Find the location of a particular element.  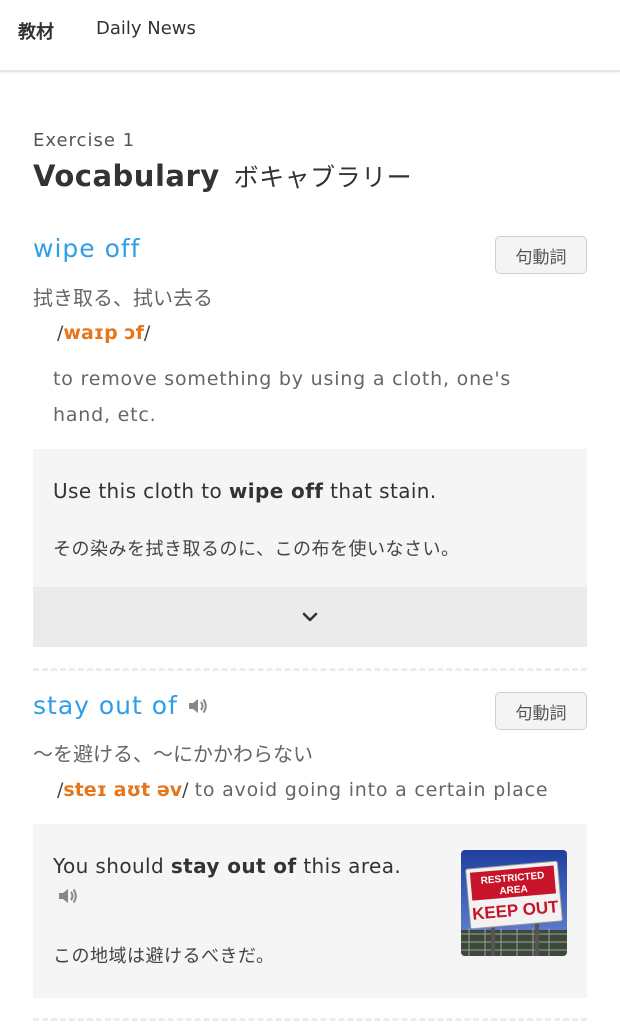

example-image: RESTRICTED AREA KEEP OUT is located at coordinates (514, 903).